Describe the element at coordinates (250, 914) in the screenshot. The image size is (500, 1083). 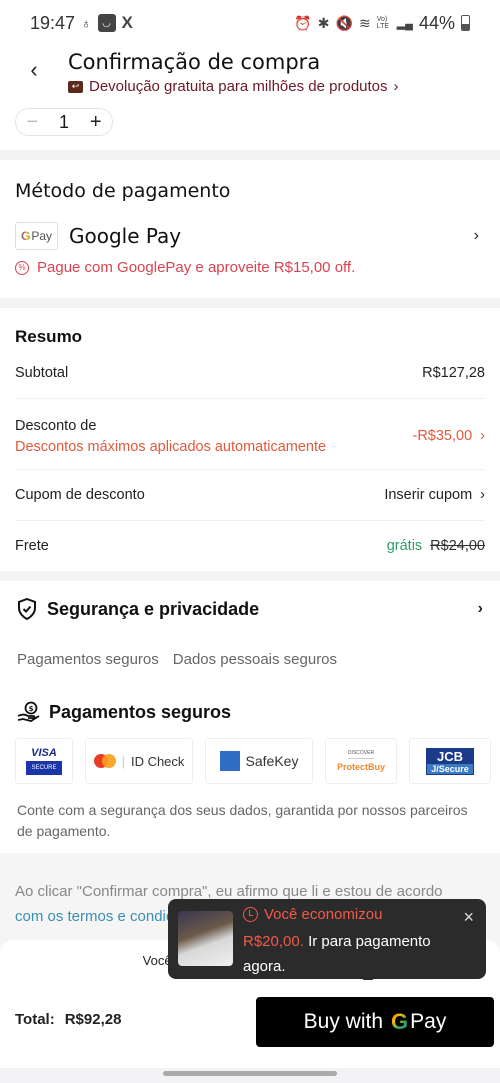
I see `clock-icon` at that location.